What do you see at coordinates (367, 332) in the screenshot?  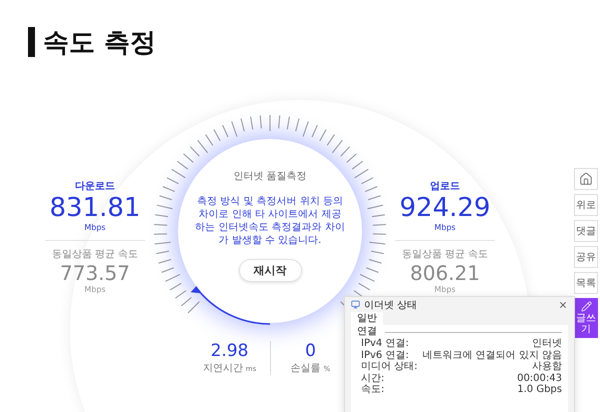 I see `section-label: 연결` at bounding box center [367, 332].